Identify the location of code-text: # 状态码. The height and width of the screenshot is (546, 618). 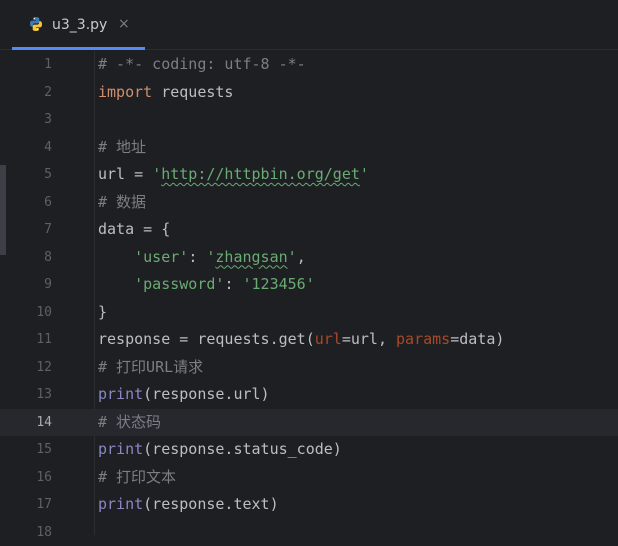
(129, 423).